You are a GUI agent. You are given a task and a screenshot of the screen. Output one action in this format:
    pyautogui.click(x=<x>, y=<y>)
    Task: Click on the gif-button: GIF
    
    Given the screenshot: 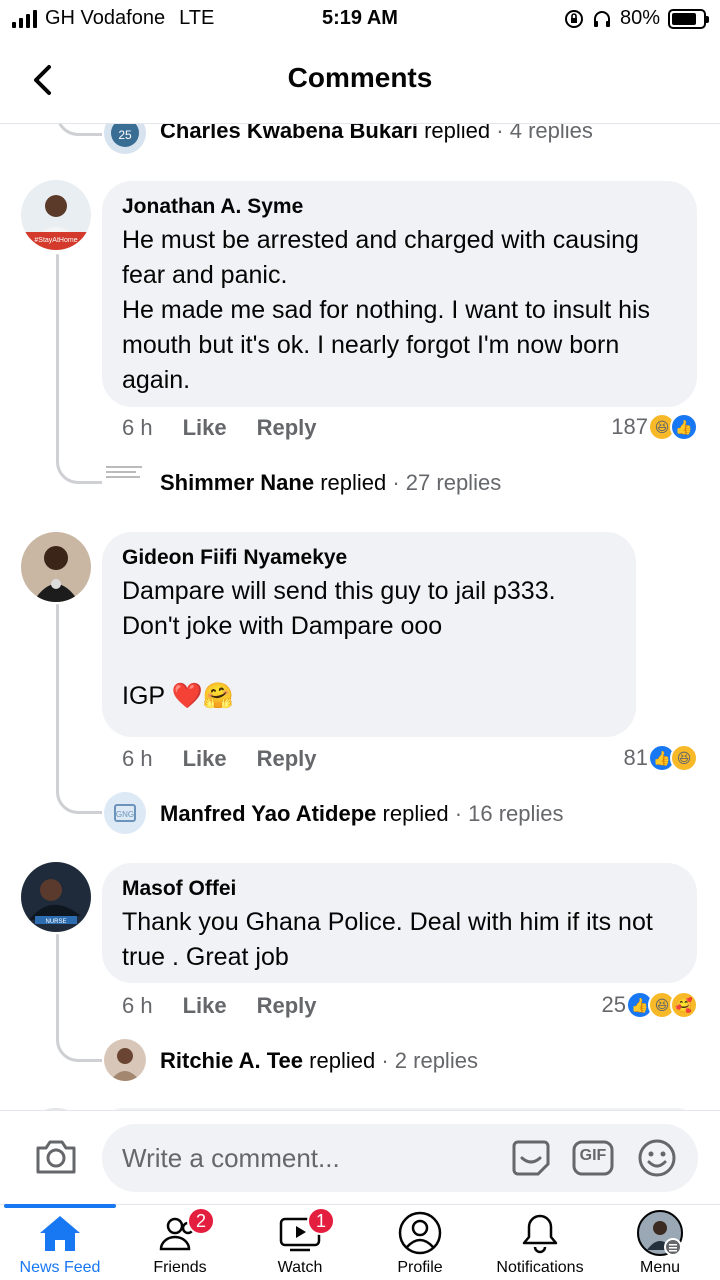 What is the action you would take?
    pyautogui.click(x=593, y=1158)
    